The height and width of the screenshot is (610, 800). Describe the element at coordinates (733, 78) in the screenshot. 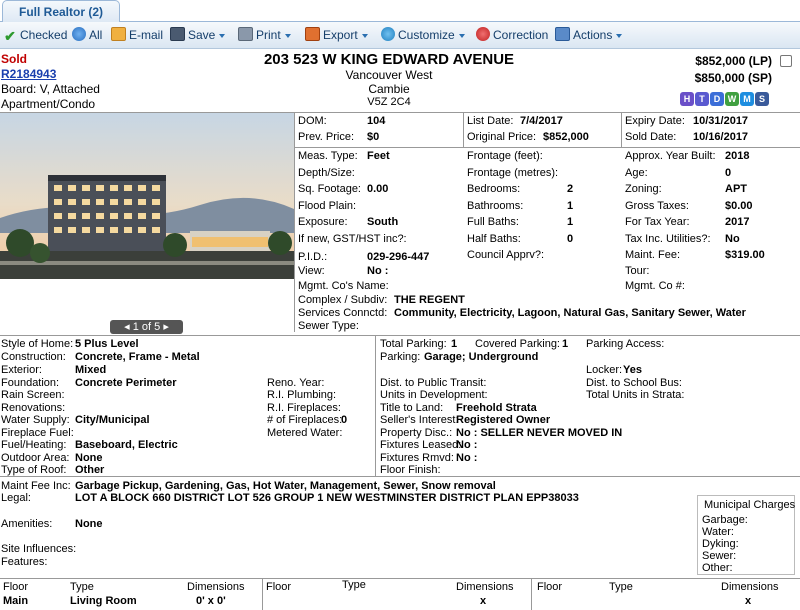

I see `sold-price: $850,000 (SP)` at that location.